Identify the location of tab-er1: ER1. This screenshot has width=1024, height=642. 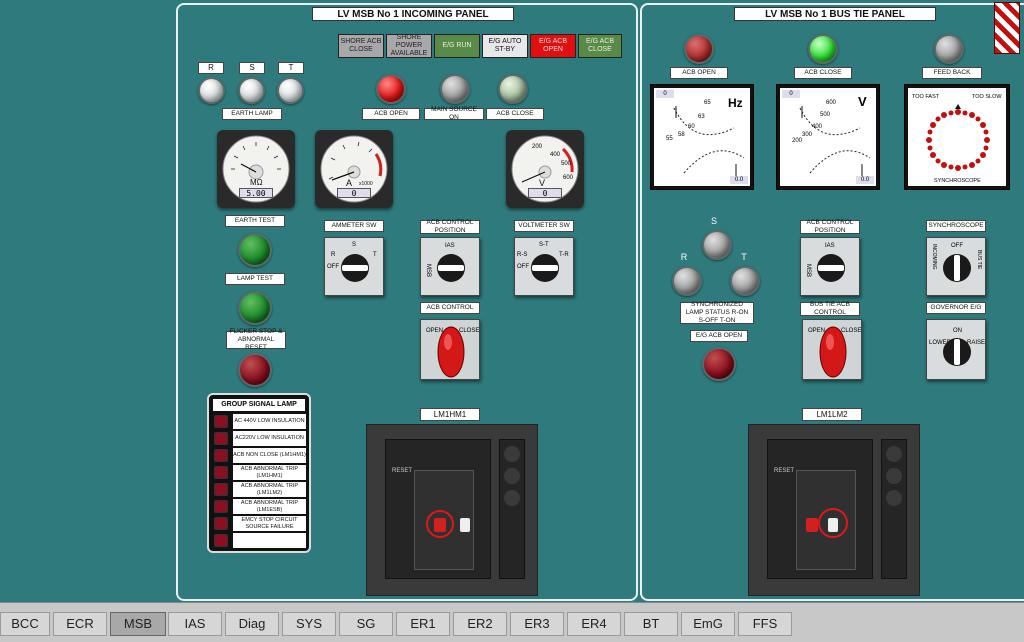
(423, 624).